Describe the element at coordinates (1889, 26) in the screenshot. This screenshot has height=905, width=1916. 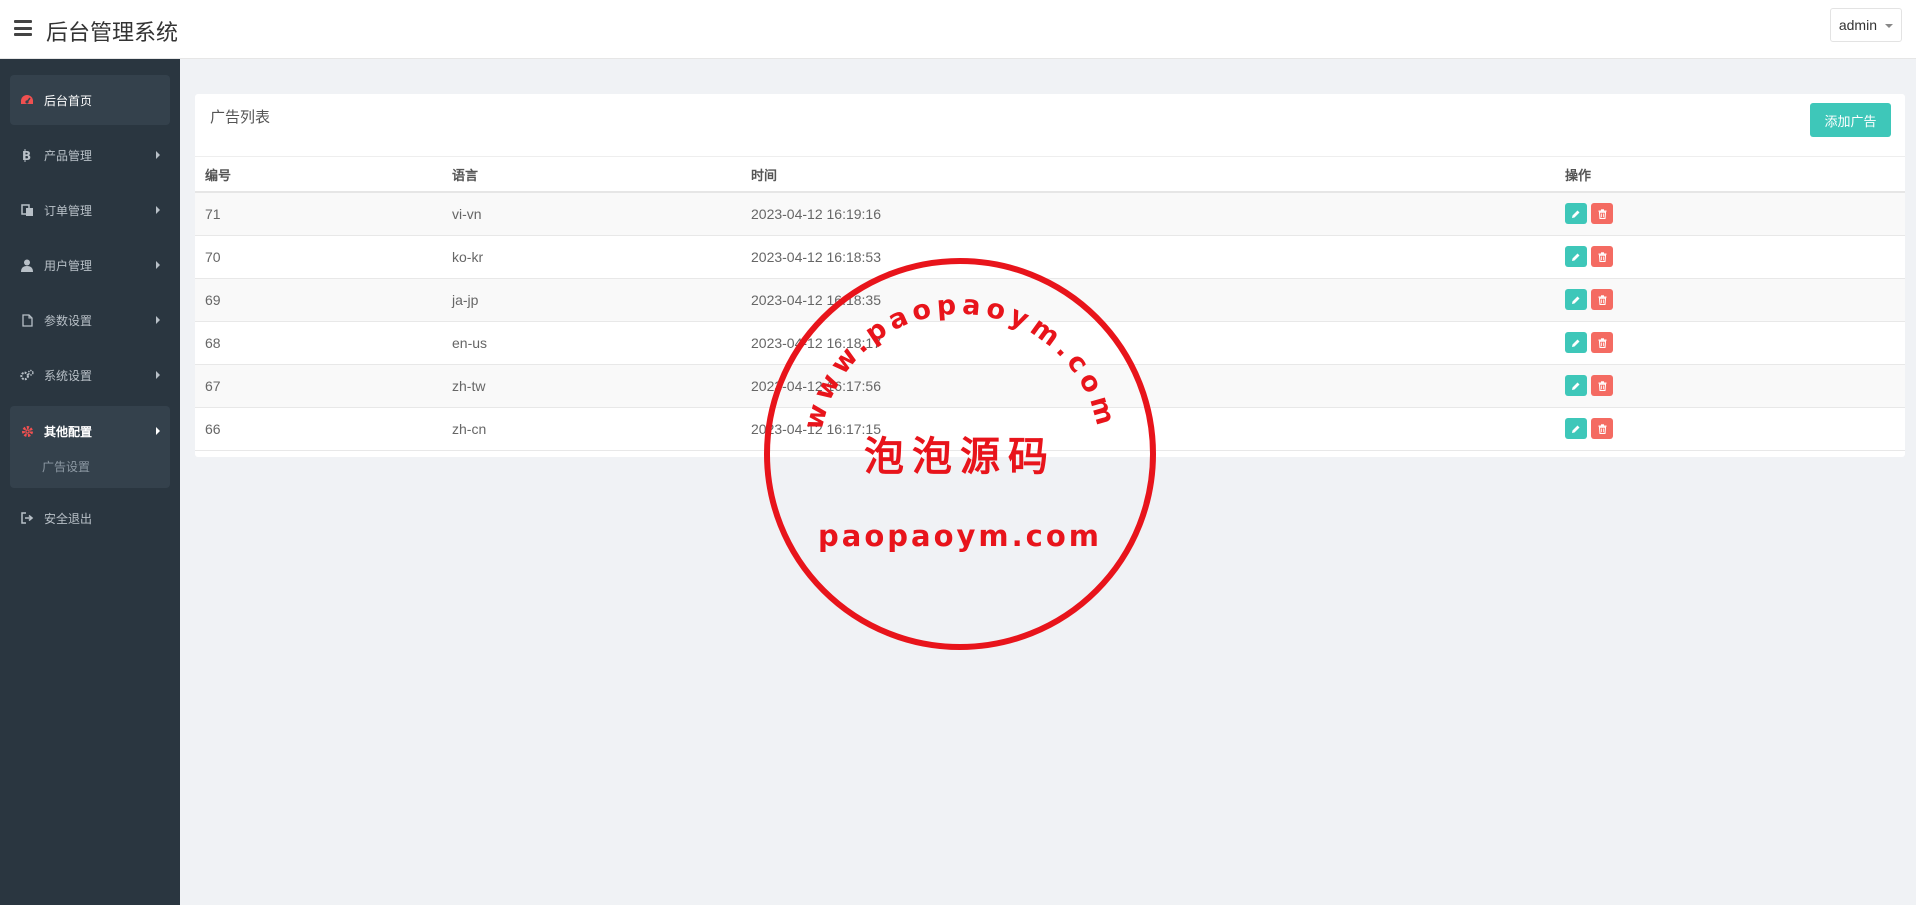
I see `caret-down-icon` at that location.